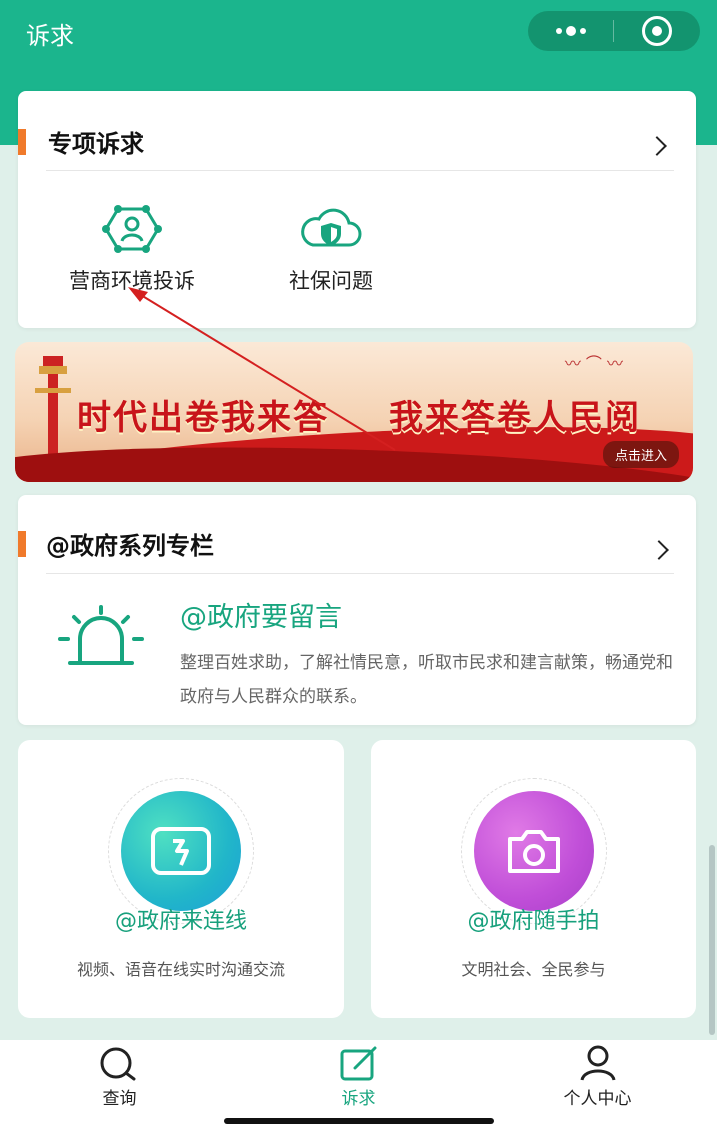 The height and width of the screenshot is (1133, 717). I want to click on divider, so click(360, 573).